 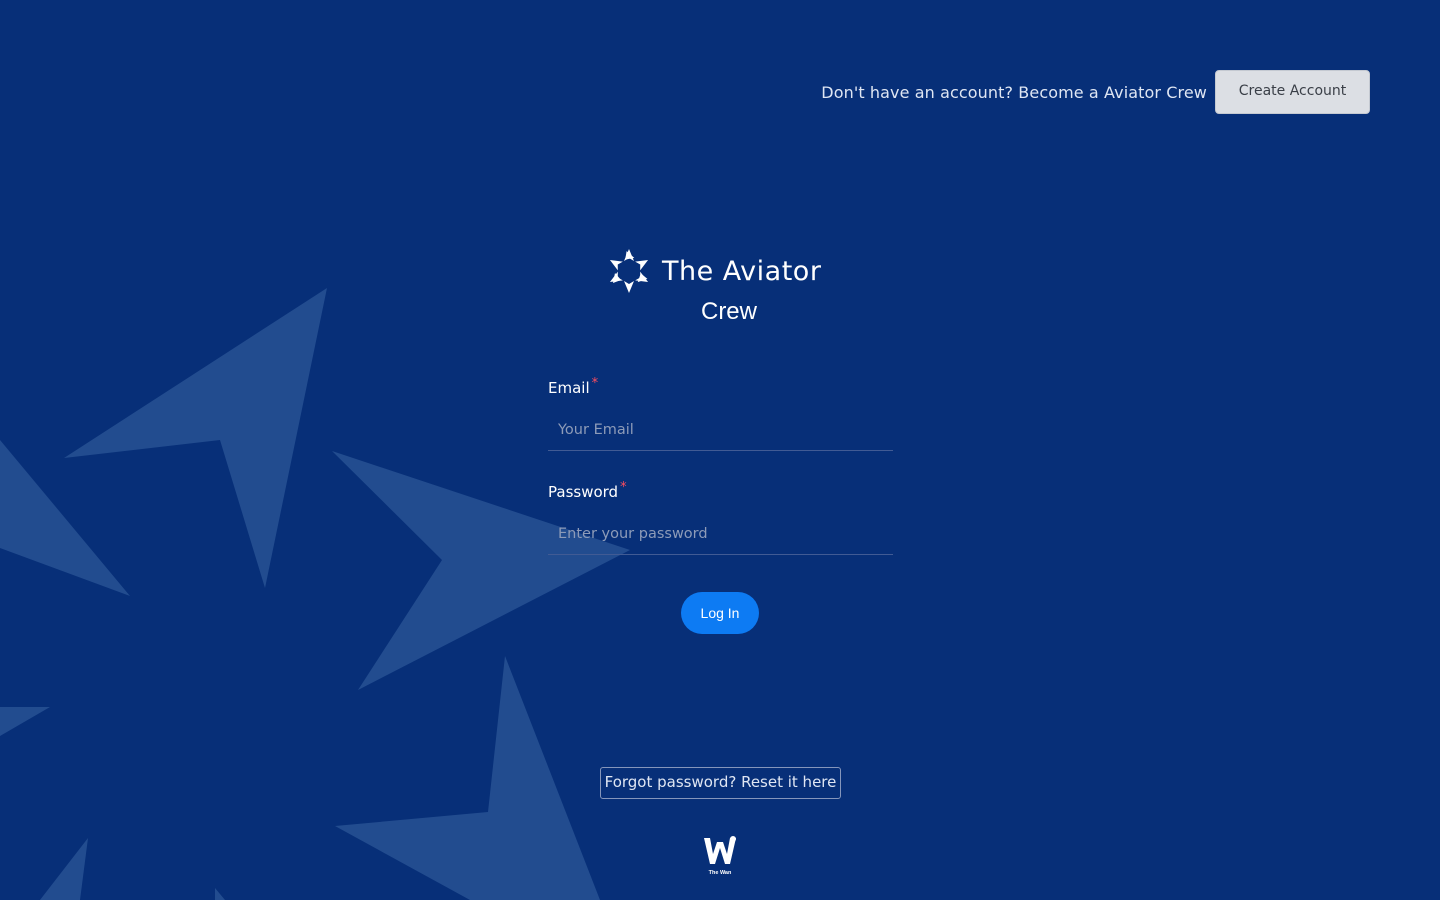 I want to click on password-label-text: Password, so click(x=583, y=492).